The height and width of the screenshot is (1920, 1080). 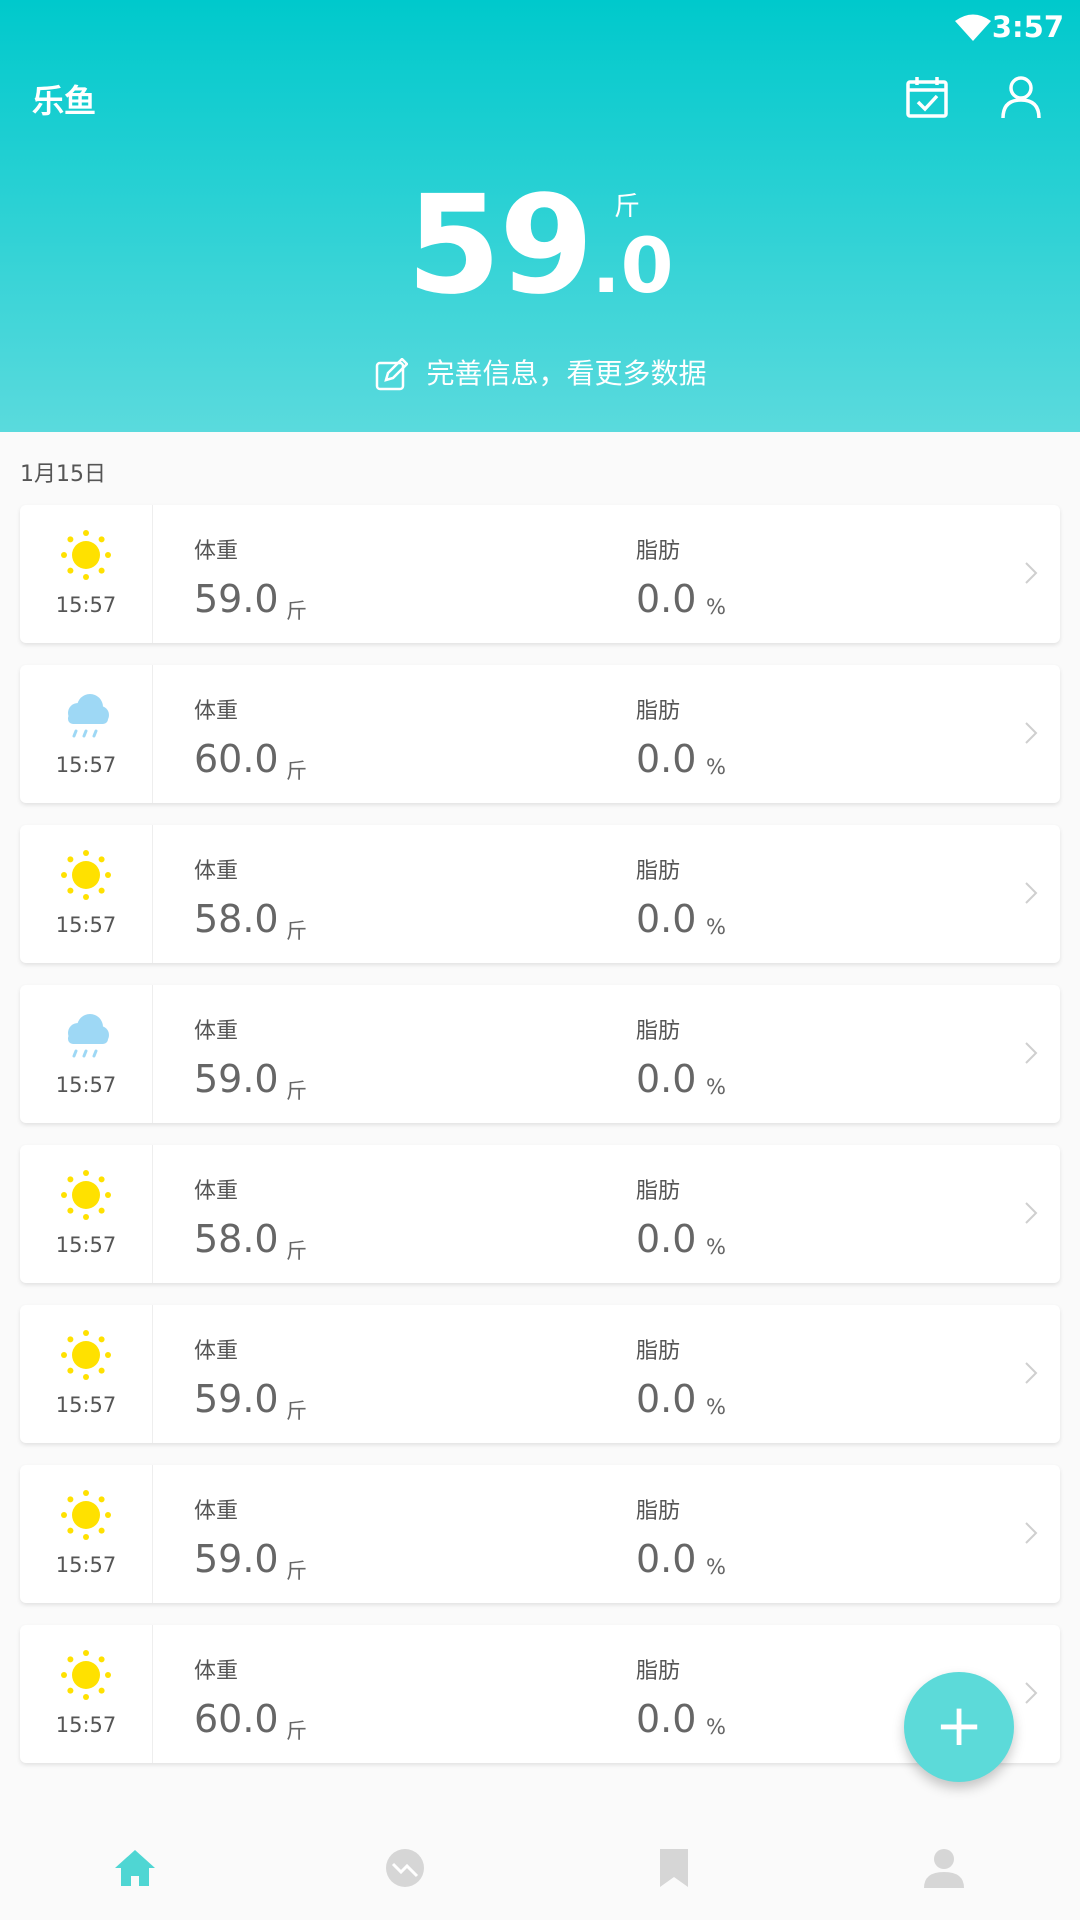 I want to click on bookmark-icon, so click(x=674, y=1868).